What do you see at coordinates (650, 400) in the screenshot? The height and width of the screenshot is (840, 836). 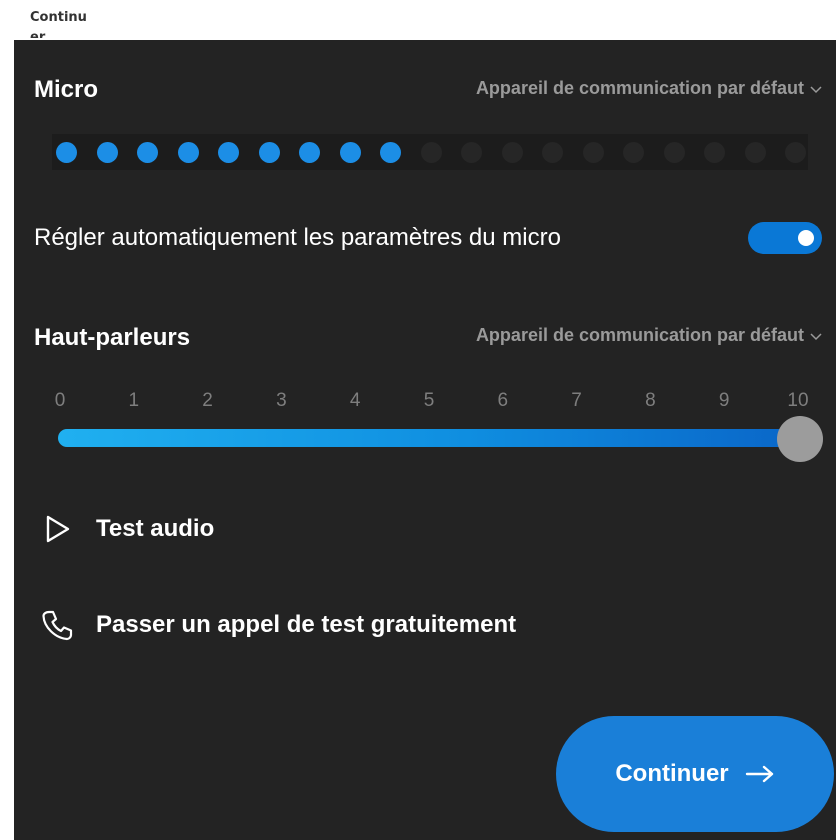 I see `volume-tick-label: 8` at bounding box center [650, 400].